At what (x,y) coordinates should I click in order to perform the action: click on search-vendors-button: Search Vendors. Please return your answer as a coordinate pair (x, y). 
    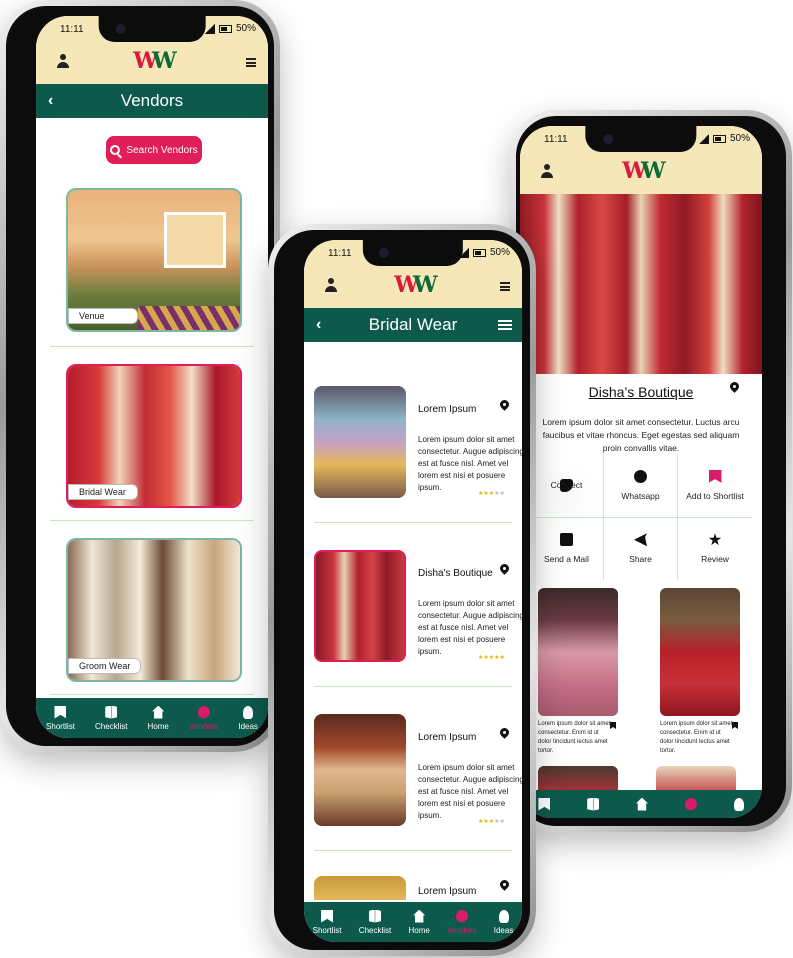
    Looking at the image, I should click on (154, 150).